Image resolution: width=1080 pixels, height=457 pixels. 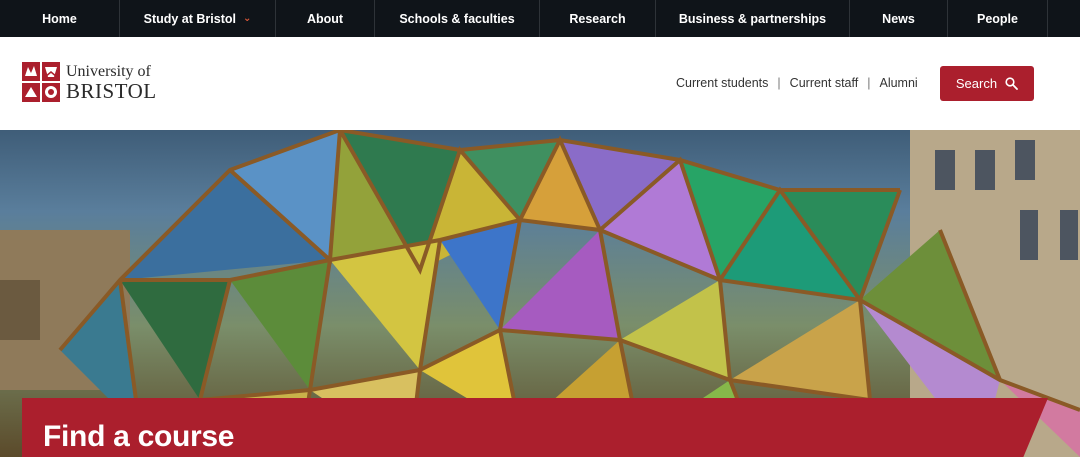 I want to click on nav-research-label: Research, so click(x=597, y=18).